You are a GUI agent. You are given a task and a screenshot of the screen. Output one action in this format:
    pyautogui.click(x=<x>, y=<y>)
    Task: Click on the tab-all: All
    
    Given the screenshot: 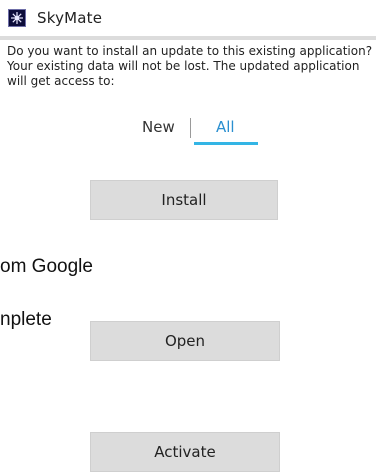 What is the action you would take?
    pyautogui.click(x=225, y=127)
    